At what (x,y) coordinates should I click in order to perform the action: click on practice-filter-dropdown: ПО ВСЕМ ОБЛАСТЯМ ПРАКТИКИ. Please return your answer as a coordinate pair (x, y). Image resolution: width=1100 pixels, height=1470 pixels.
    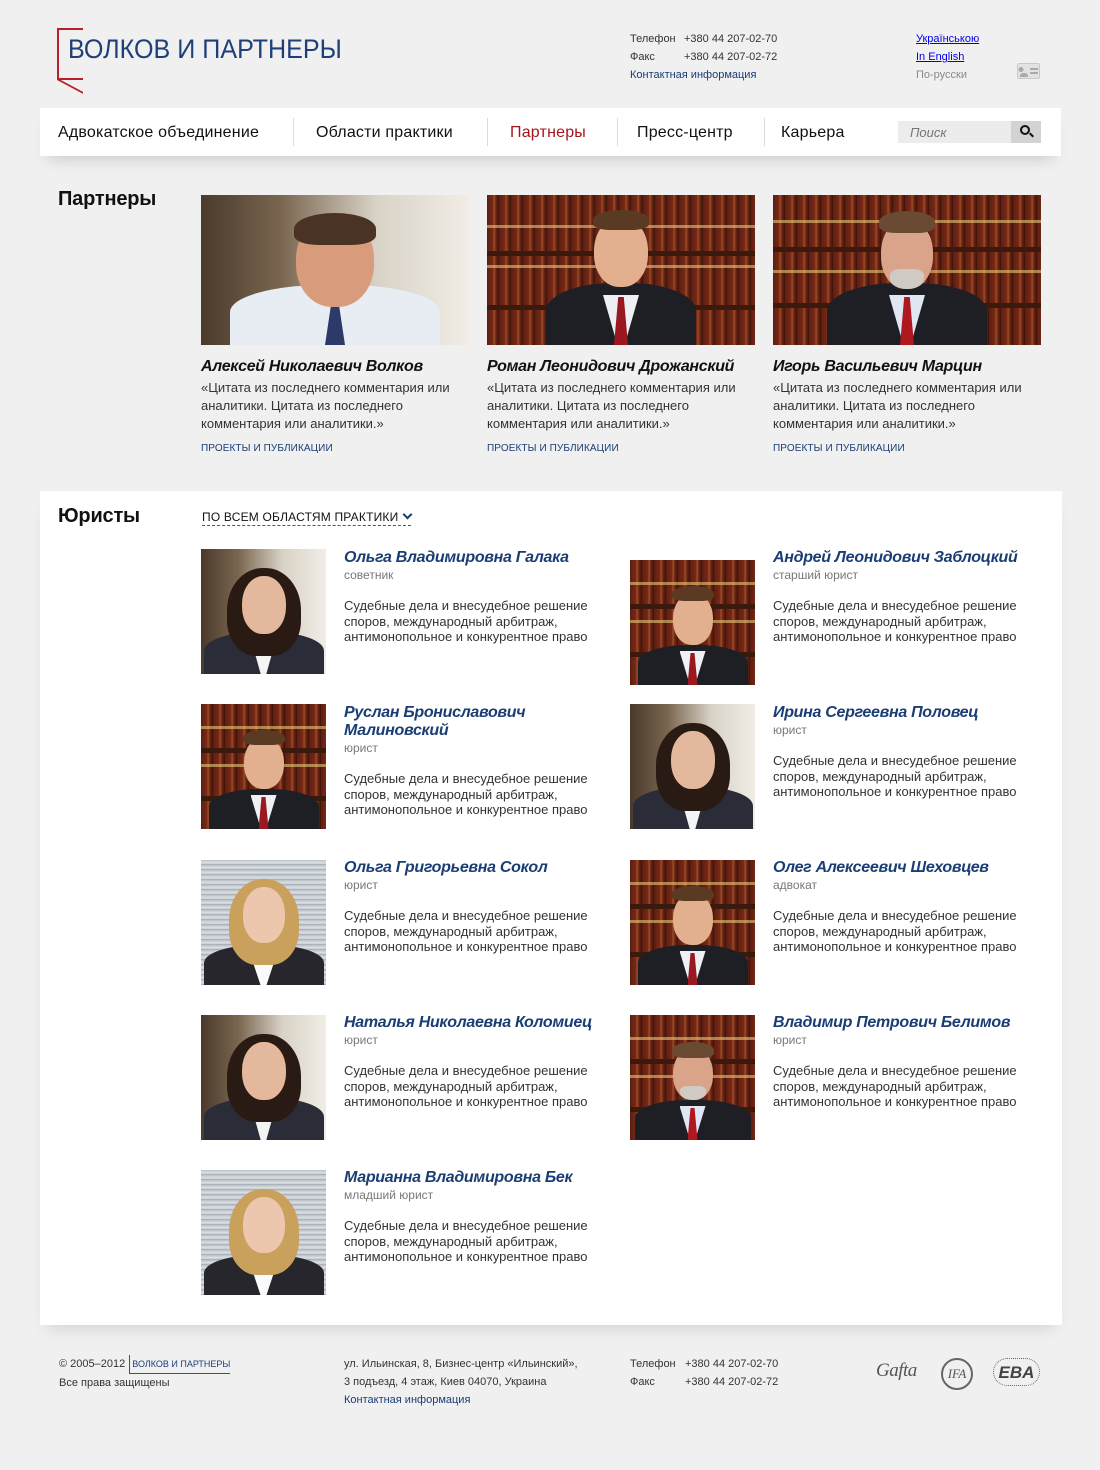
    Looking at the image, I should click on (307, 517).